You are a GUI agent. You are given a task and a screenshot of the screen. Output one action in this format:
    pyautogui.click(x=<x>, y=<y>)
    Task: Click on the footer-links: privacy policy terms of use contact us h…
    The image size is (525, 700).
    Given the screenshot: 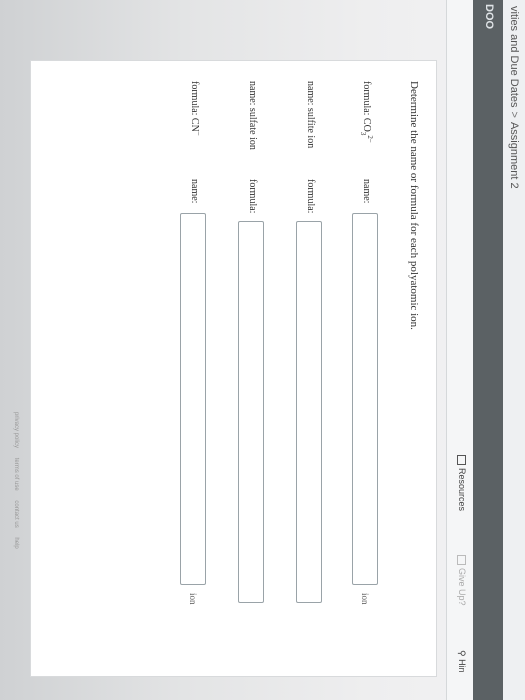 What is the action you would take?
    pyautogui.click(x=16, y=484)
    